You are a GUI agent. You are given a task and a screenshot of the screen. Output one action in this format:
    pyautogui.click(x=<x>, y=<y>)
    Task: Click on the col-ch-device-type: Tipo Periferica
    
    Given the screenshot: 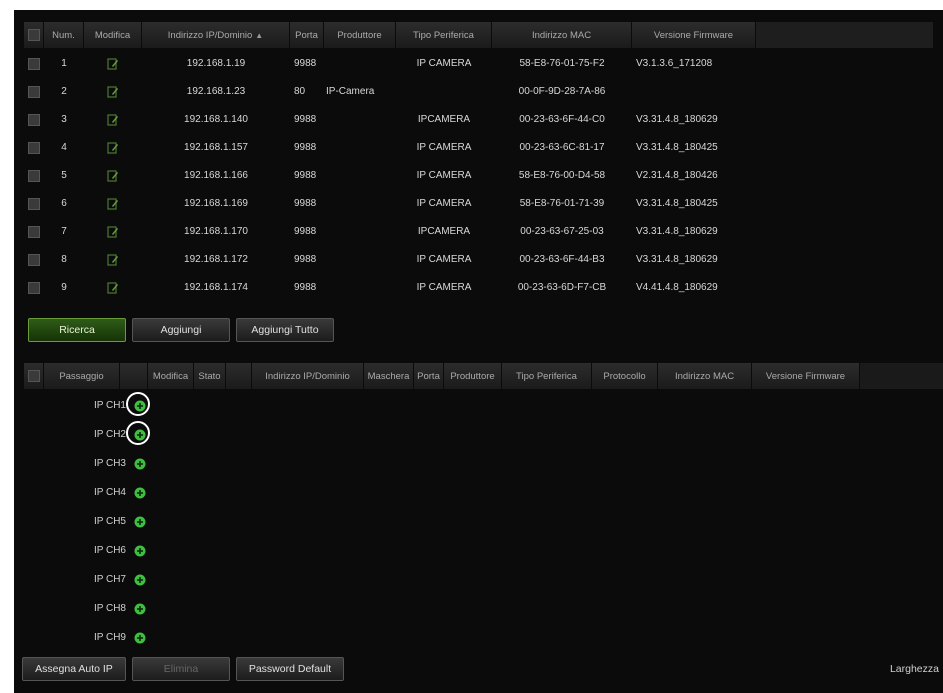 What is the action you would take?
    pyautogui.click(x=547, y=376)
    